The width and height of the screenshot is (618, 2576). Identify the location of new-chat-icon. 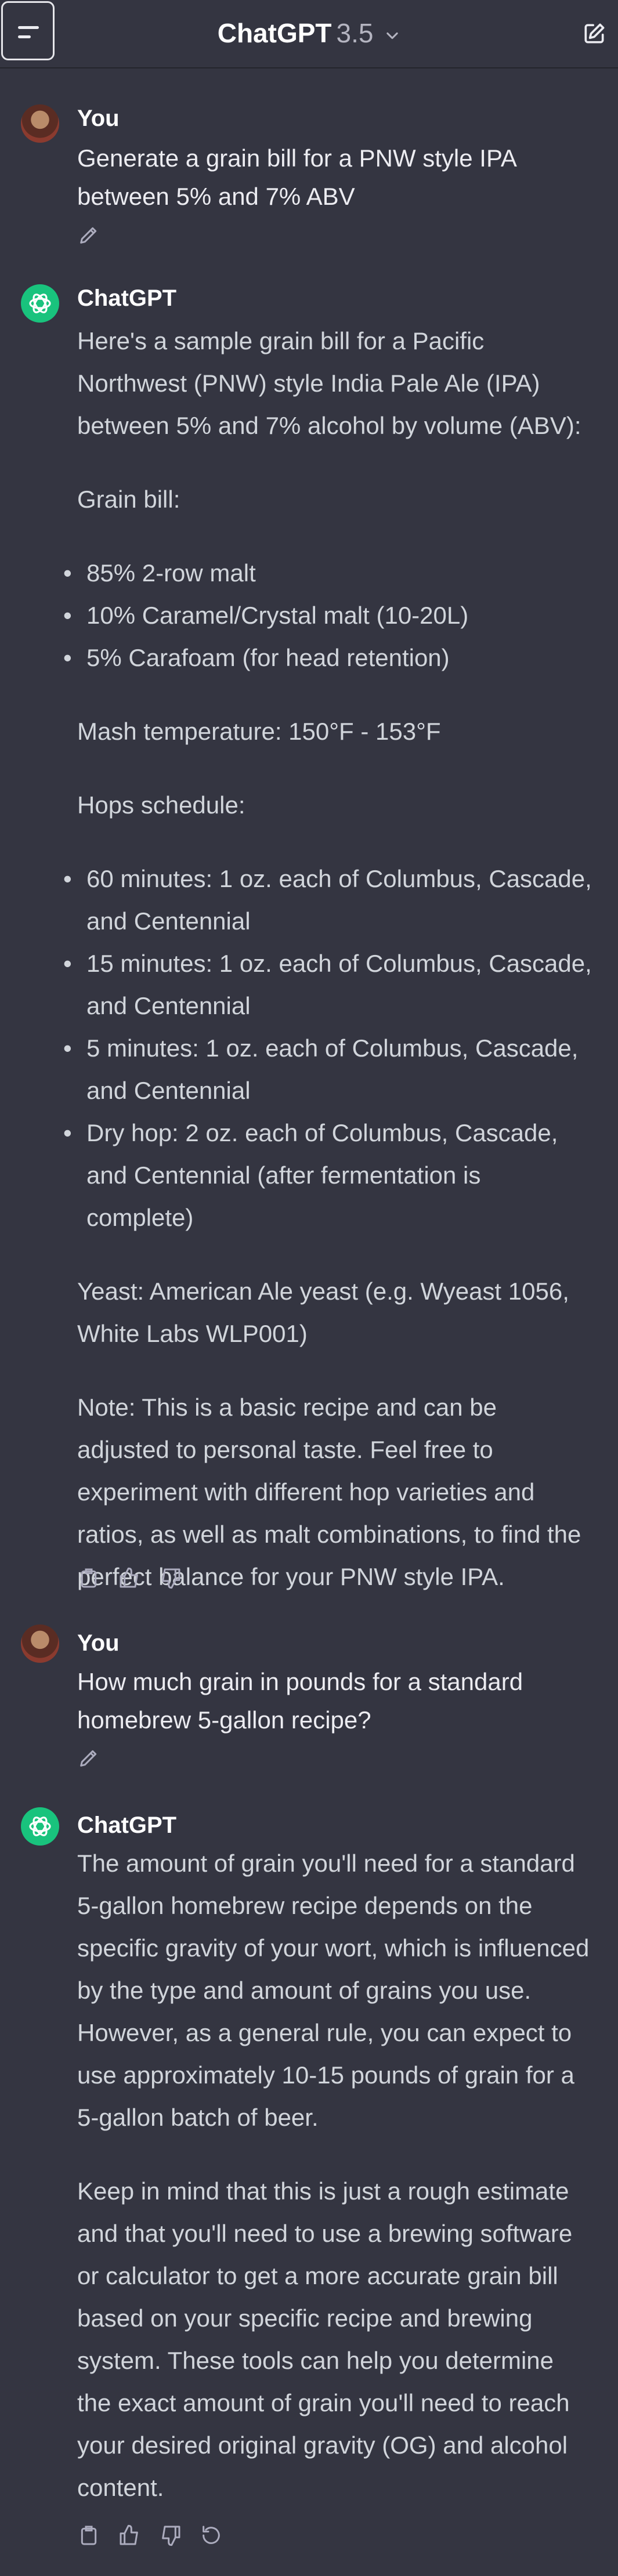
(594, 33).